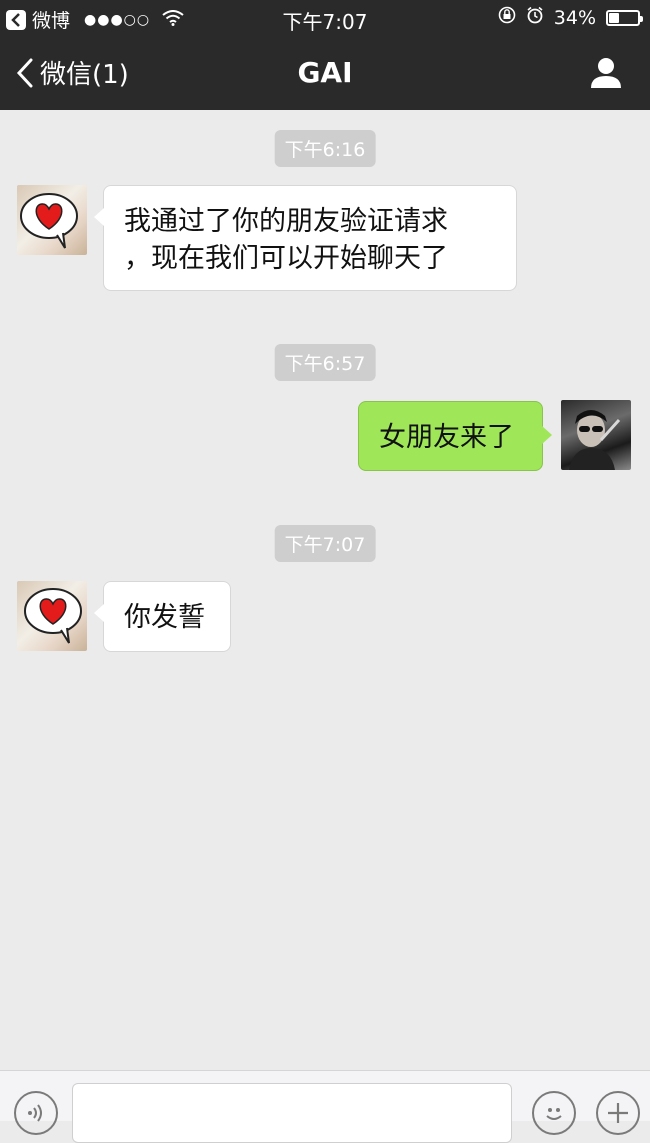 Image resolution: width=650 pixels, height=1143 pixels. I want to click on message-text: 你发誓, so click(164, 617).